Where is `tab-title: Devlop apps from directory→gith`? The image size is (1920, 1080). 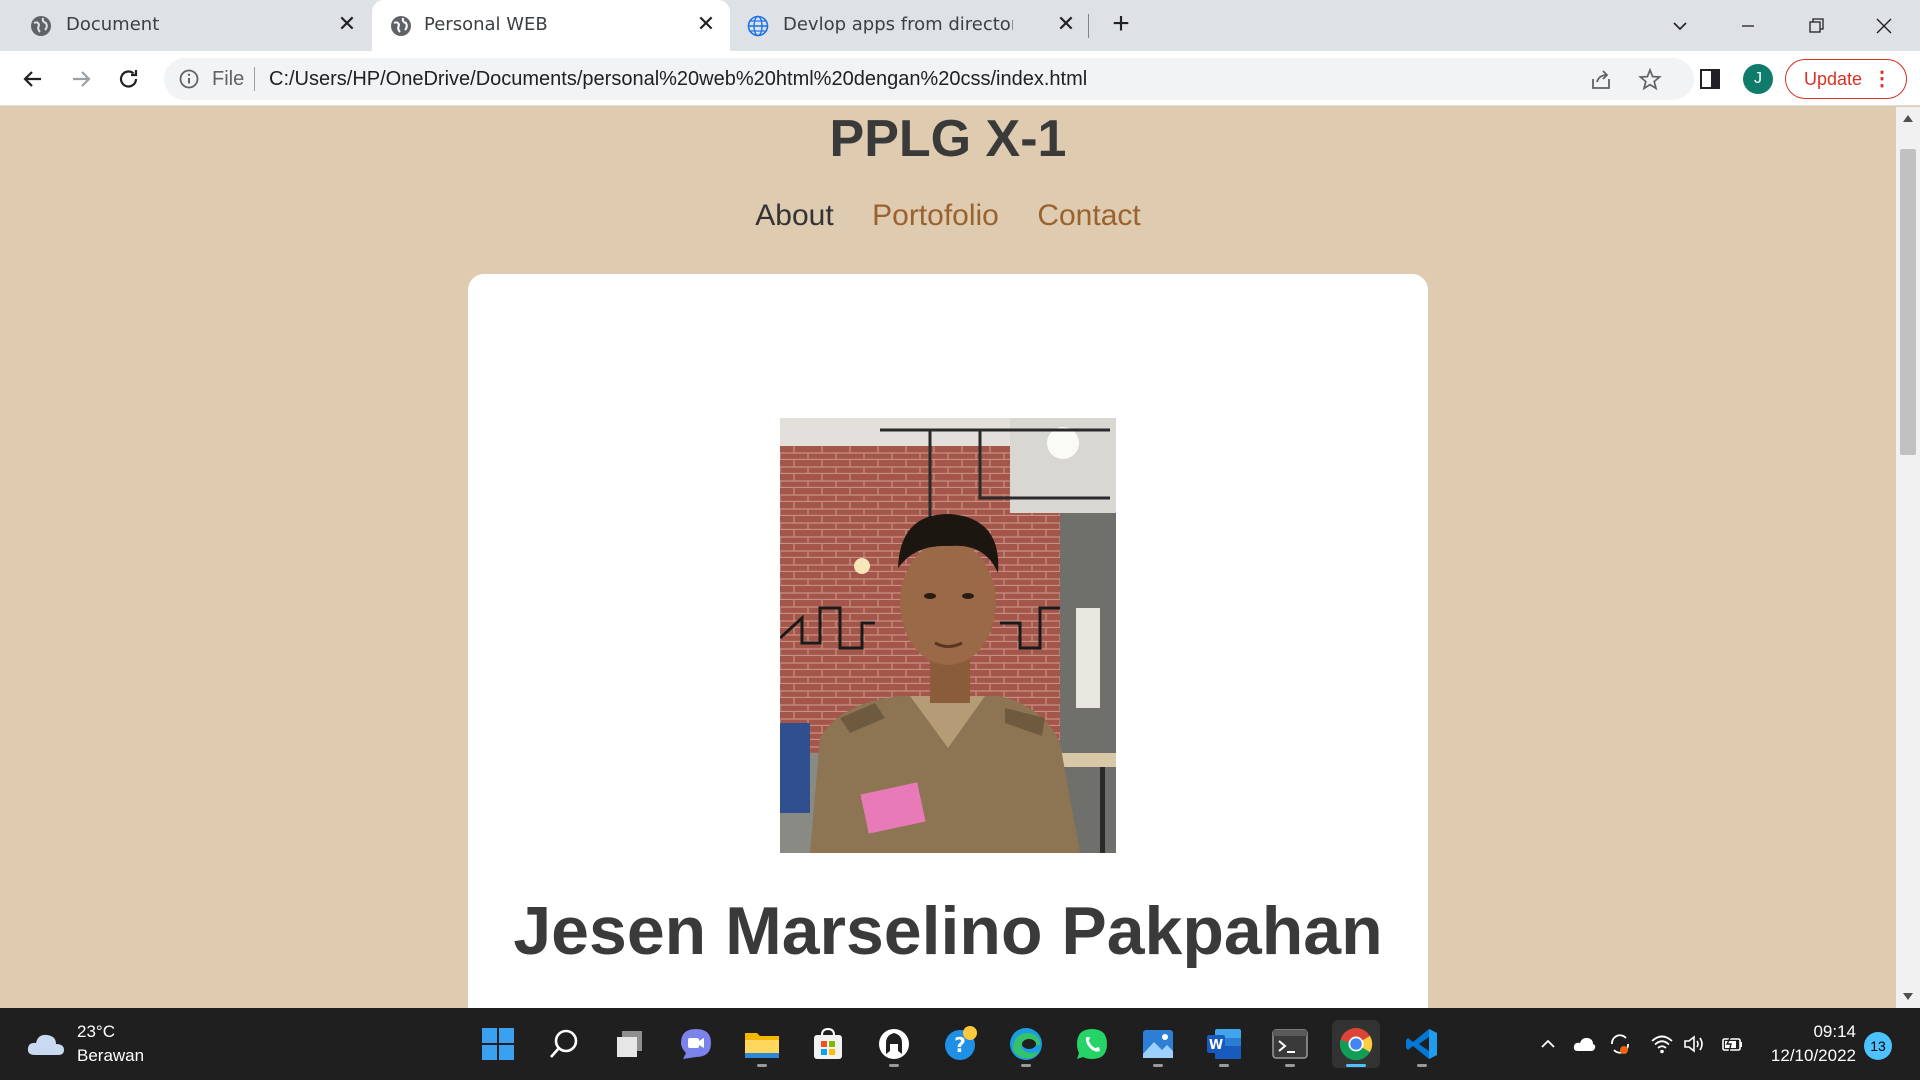
tab-title: Devlop apps from directory→gith is located at coordinates (898, 24).